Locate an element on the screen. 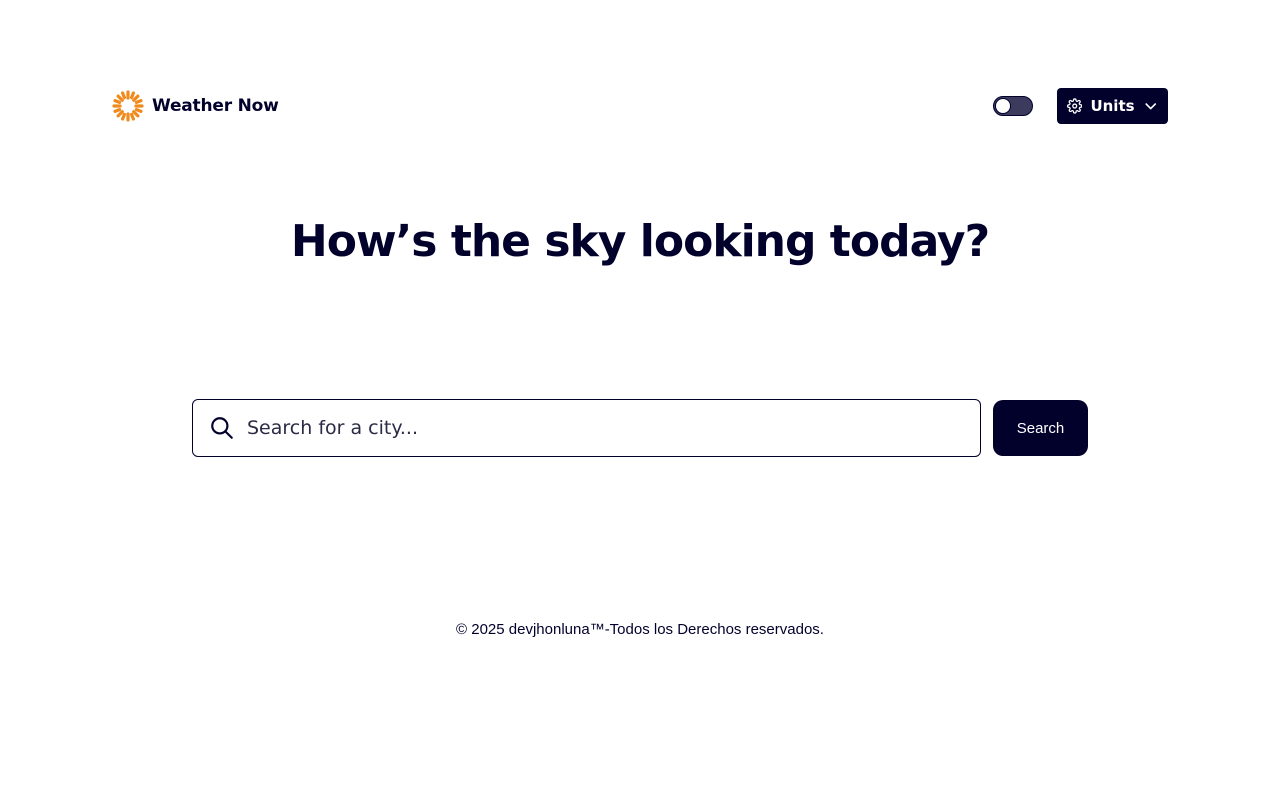 Image resolution: width=1280 pixels, height=800 pixels. units-button-label: Units is located at coordinates (1112, 106).